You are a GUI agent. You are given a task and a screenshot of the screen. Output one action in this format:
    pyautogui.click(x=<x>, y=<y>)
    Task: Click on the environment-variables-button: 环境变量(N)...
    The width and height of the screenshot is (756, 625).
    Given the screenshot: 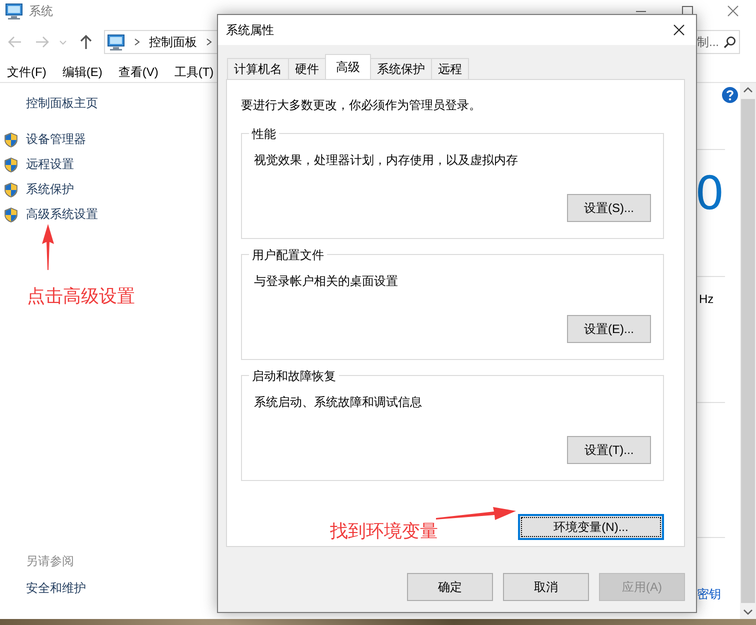 What is the action you would take?
    pyautogui.click(x=591, y=527)
    